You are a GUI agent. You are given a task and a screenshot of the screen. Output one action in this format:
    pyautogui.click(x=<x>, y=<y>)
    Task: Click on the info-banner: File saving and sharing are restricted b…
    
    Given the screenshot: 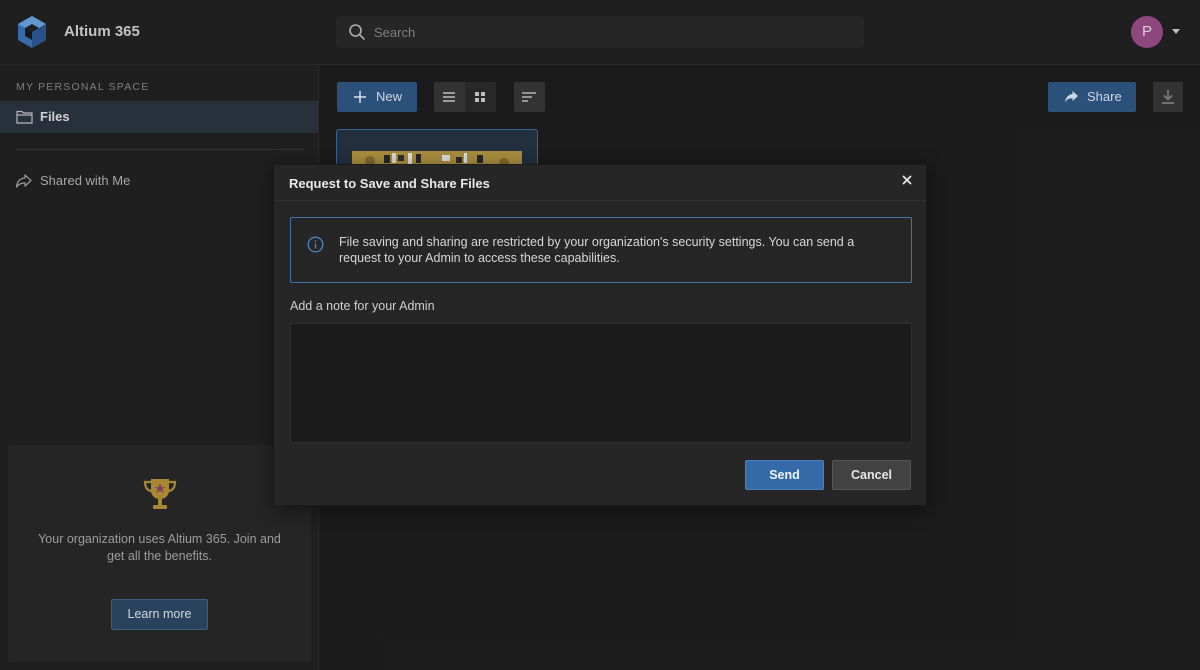 What is the action you would take?
    pyautogui.click(x=601, y=250)
    